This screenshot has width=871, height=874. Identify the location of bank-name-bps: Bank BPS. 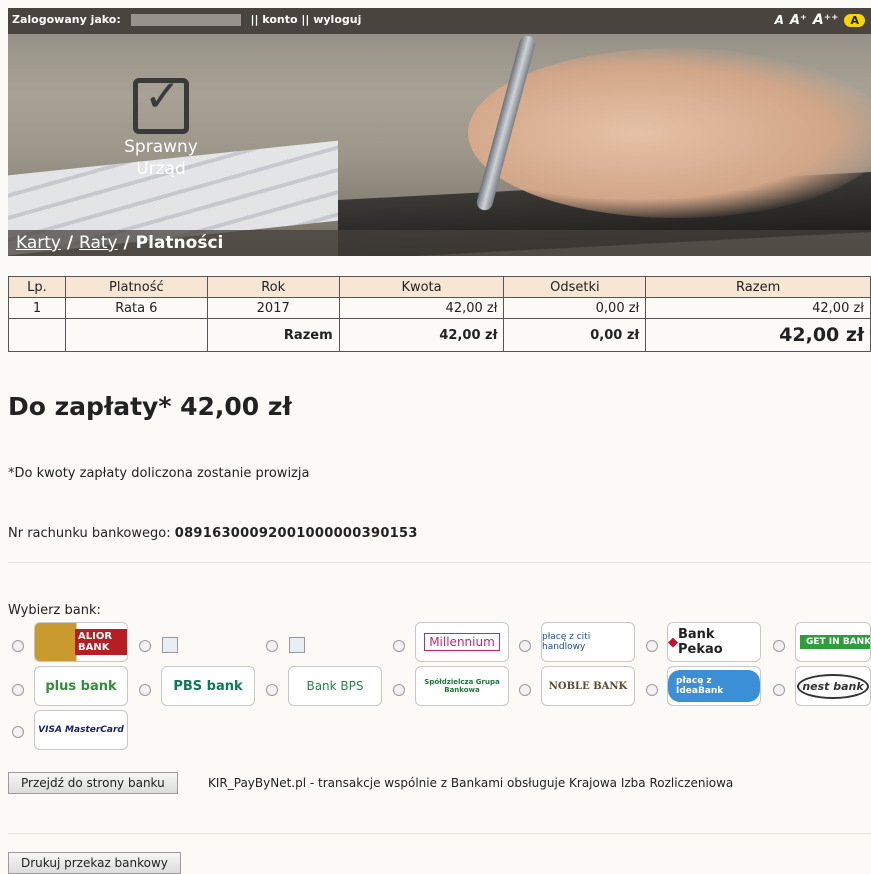
(335, 686).